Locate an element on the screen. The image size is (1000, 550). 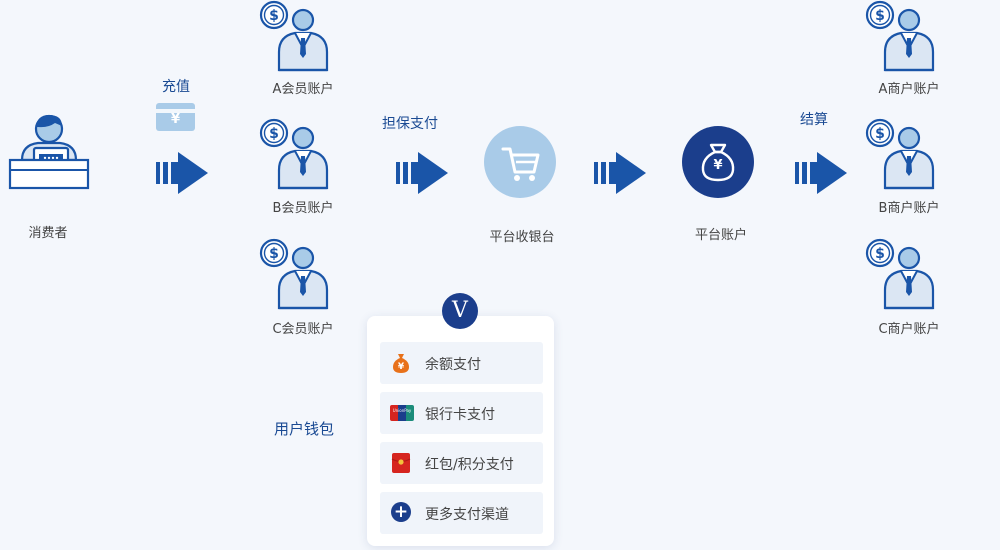
red-envelope-icon is located at coordinates (401, 463).